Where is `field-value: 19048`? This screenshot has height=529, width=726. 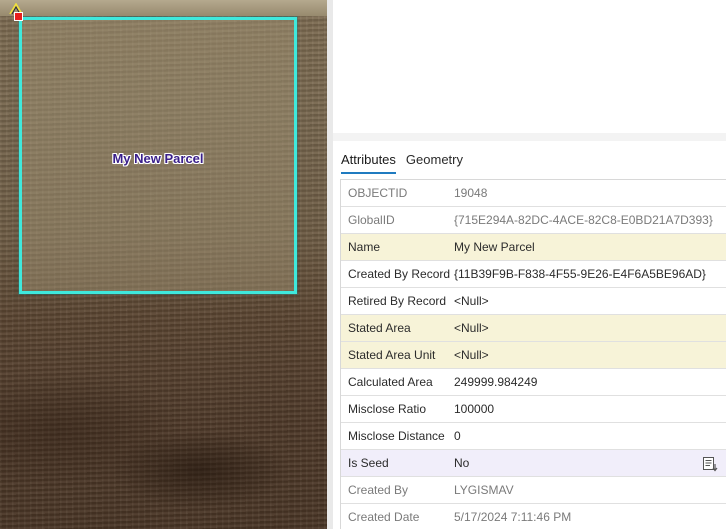
field-value: 19048 is located at coordinates (471, 193).